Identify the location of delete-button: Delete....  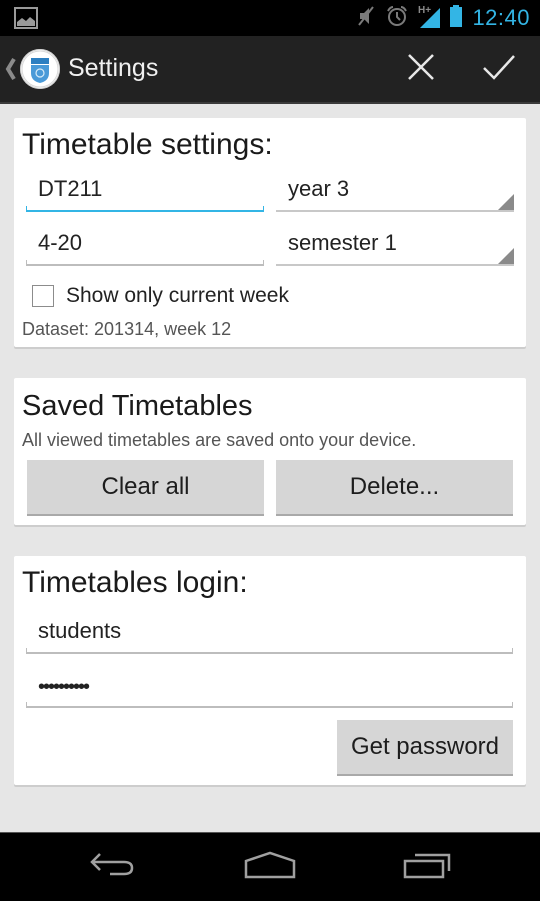
(394, 488).